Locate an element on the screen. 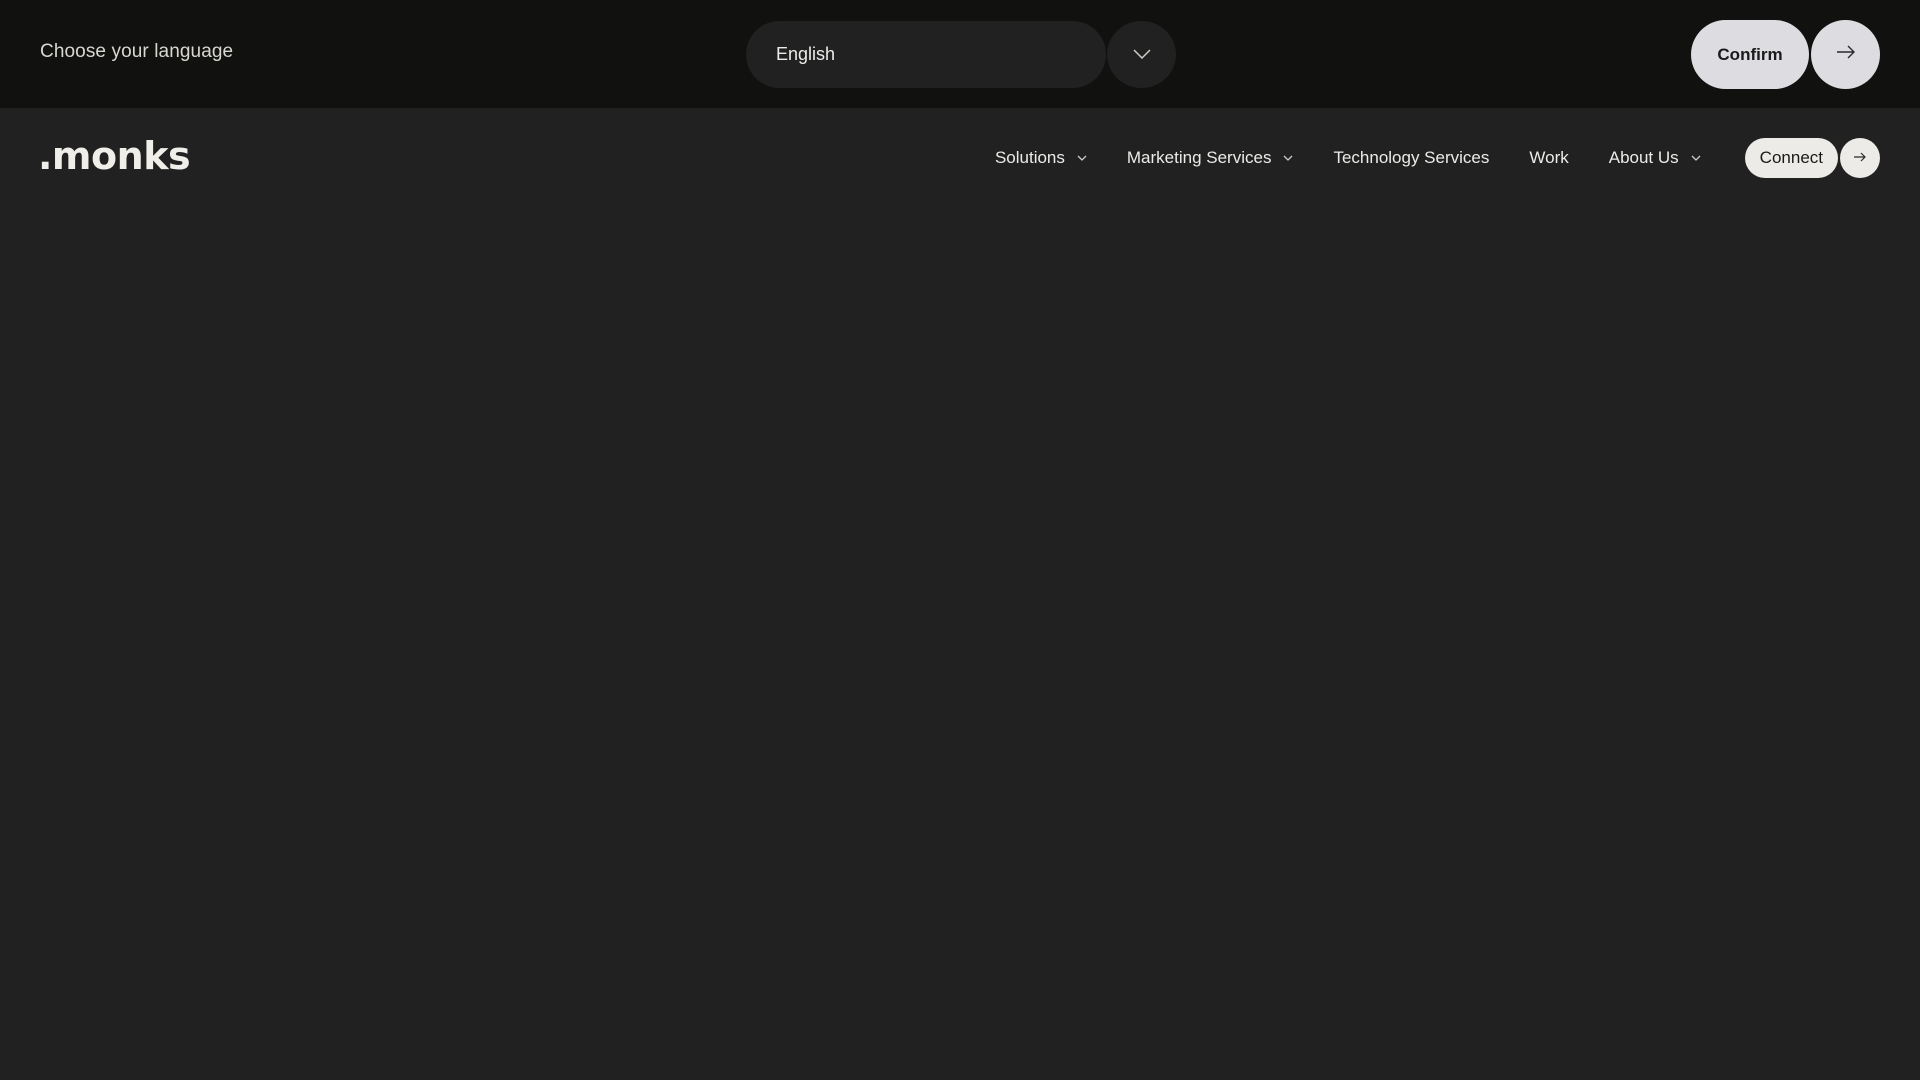 The image size is (1920, 1080). language-bar: Choose your language English Confirm is located at coordinates (960, 54).